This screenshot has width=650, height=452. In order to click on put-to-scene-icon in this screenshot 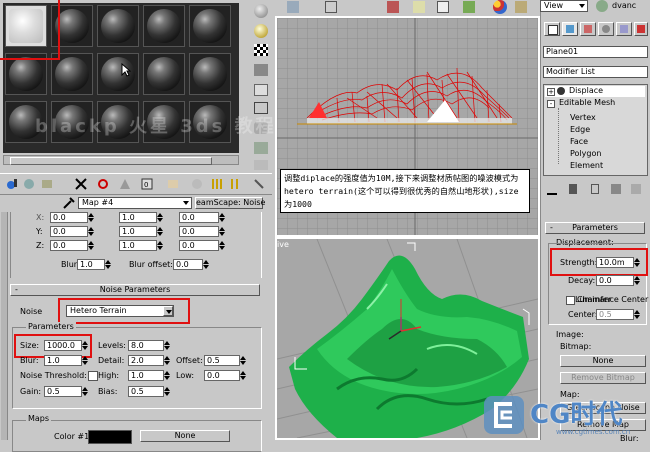, I will do `click(29, 184)`.